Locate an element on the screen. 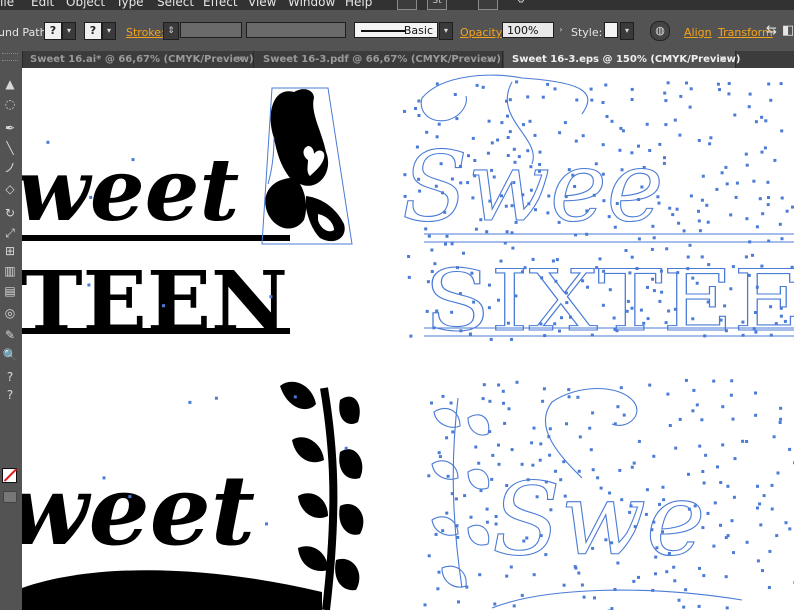  menu-window: Window is located at coordinates (311, 4).